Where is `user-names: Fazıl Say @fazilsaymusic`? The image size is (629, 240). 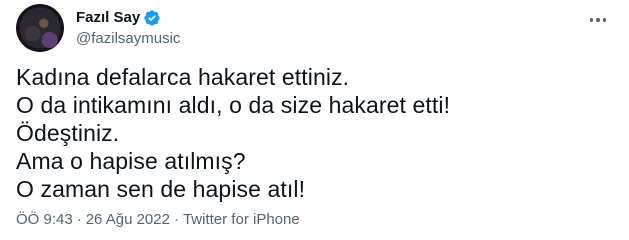
user-names: Fazıl Say @fazilsaymusic is located at coordinates (128, 28).